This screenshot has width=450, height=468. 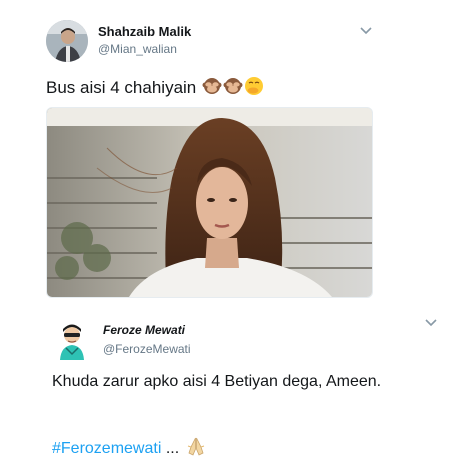 What do you see at coordinates (254, 86) in the screenshot?
I see `face-with-hand-over-mouth-icon` at bounding box center [254, 86].